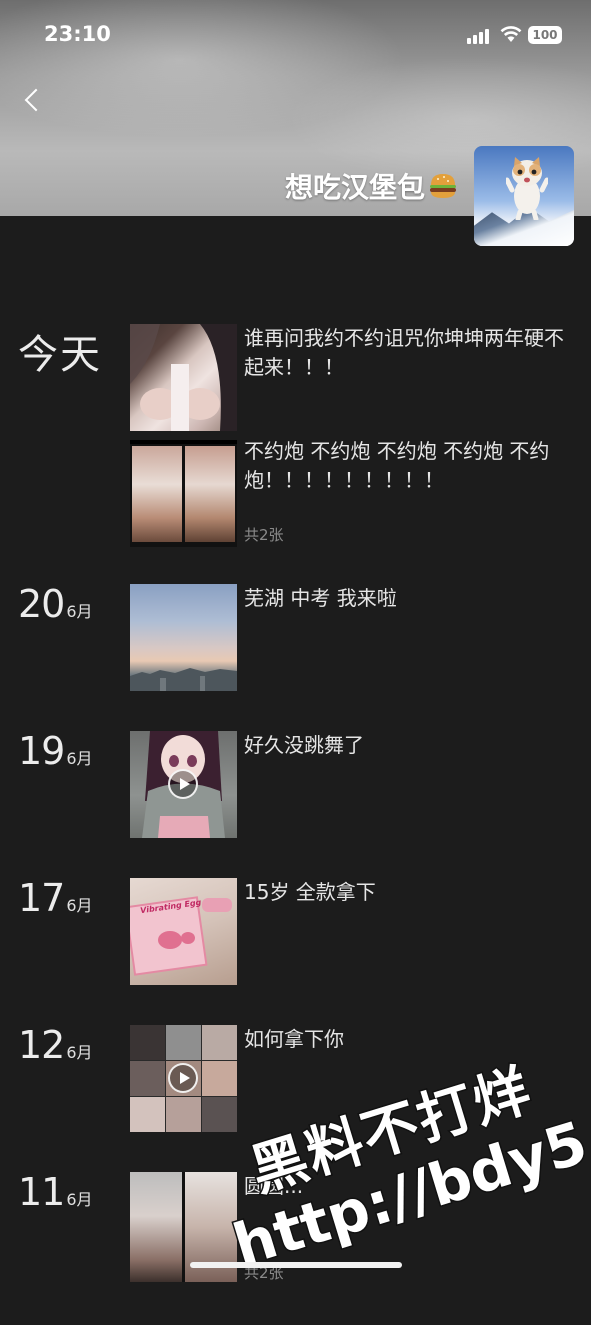 Image resolution: width=591 pixels, height=1325 pixels. I want to click on entry-date: 19 6月, so click(55, 751).